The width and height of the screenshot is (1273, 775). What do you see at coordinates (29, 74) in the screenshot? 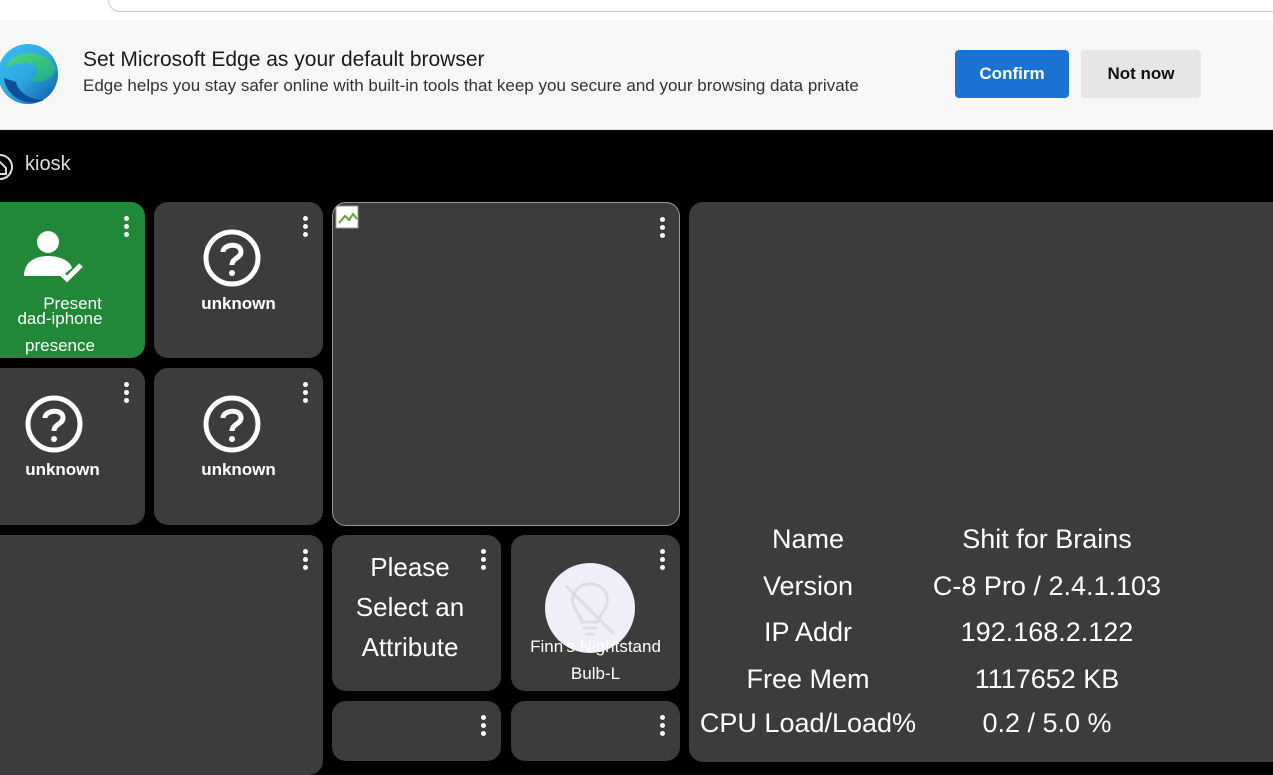
I see `edge-logo-icon` at bounding box center [29, 74].